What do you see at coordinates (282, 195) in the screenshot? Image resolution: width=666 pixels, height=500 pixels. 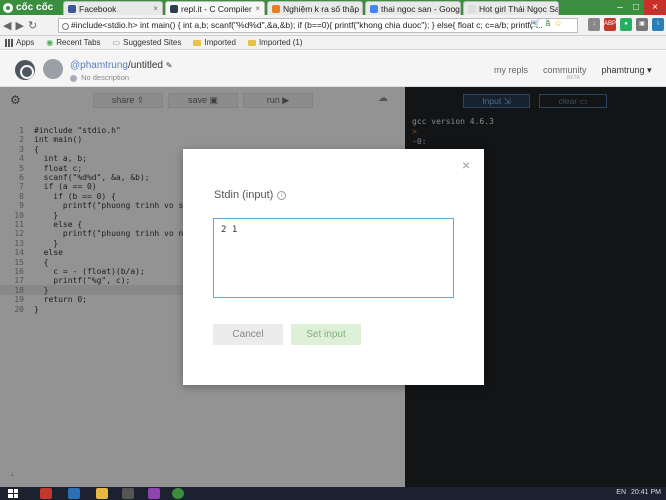 I see `info-icon: i` at bounding box center [282, 195].